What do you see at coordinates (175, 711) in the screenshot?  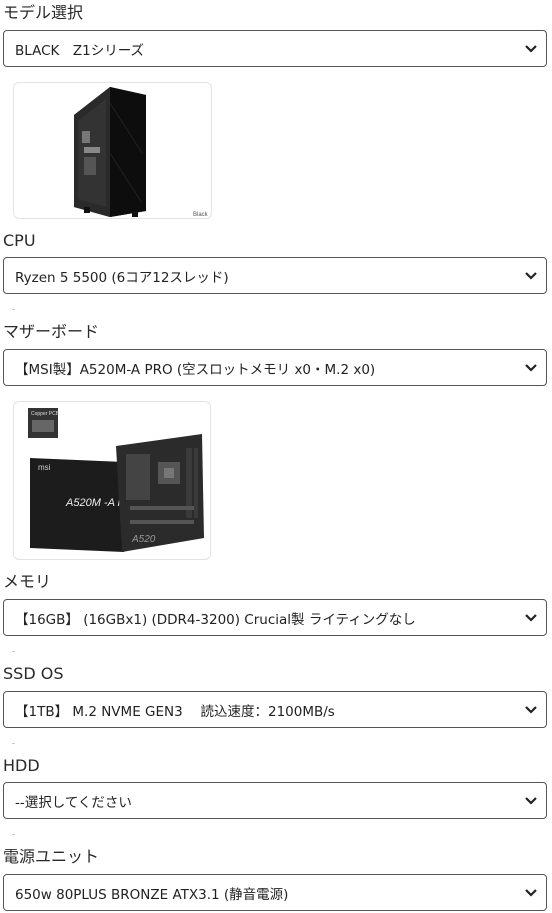 I see `ssd-select-value: 【1TB】 M.2 NVME GEN3 読込速度：2100MB/s` at bounding box center [175, 711].